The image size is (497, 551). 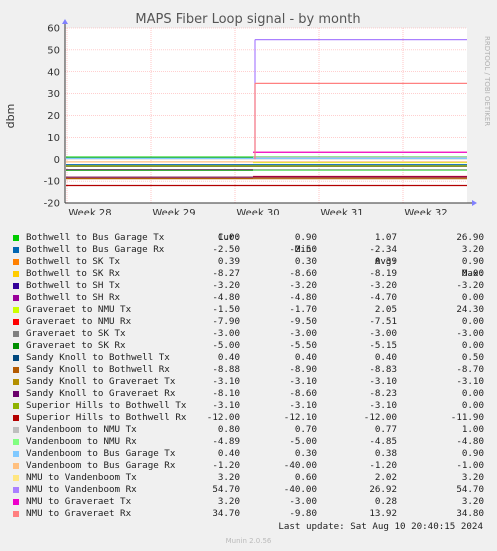 I want to click on legend-avg-value: -7.51, so click(x=383, y=321).